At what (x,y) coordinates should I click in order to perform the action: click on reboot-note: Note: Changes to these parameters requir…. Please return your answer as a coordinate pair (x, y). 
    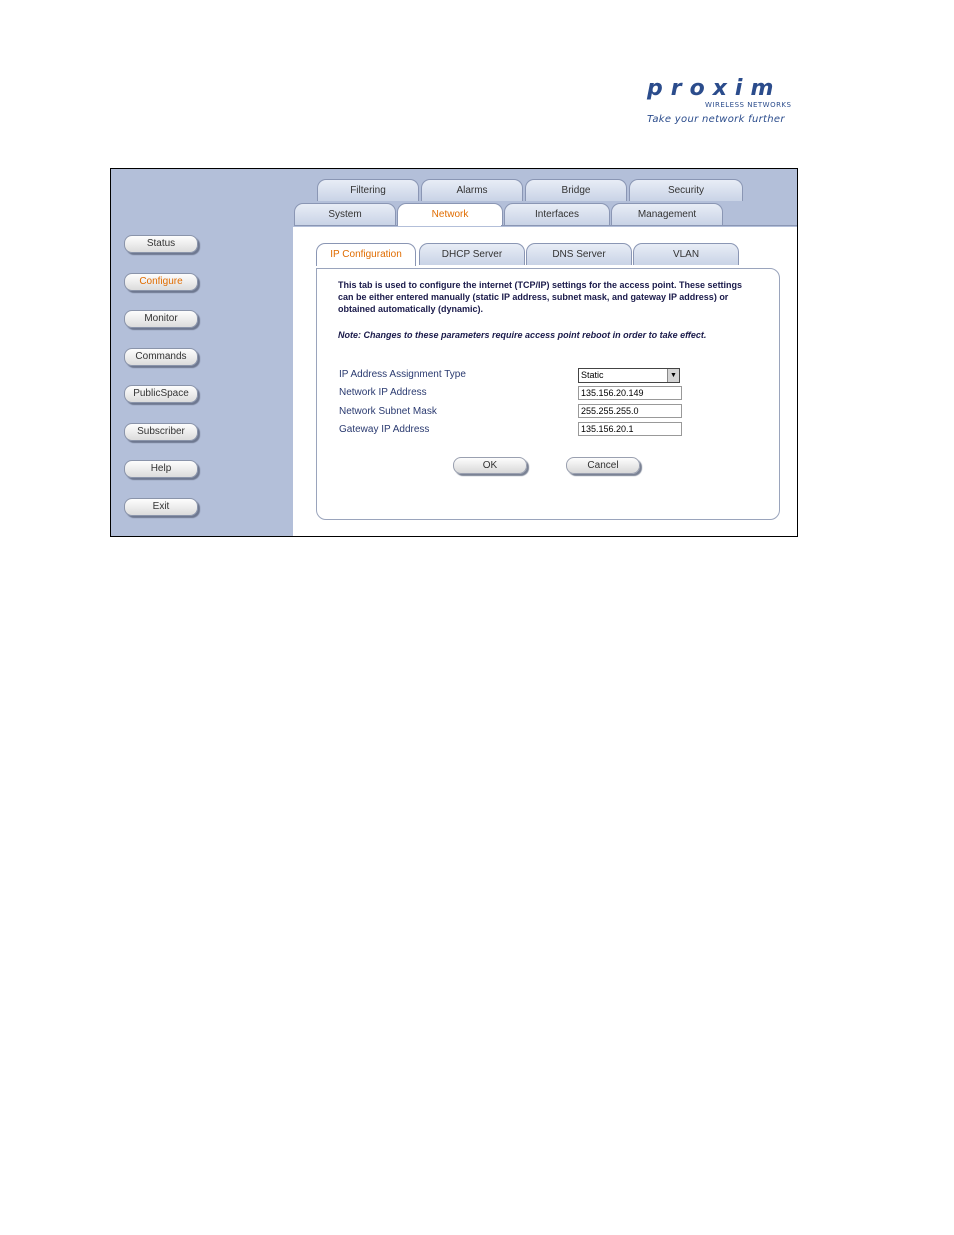
    Looking at the image, I should click on (522, 335).